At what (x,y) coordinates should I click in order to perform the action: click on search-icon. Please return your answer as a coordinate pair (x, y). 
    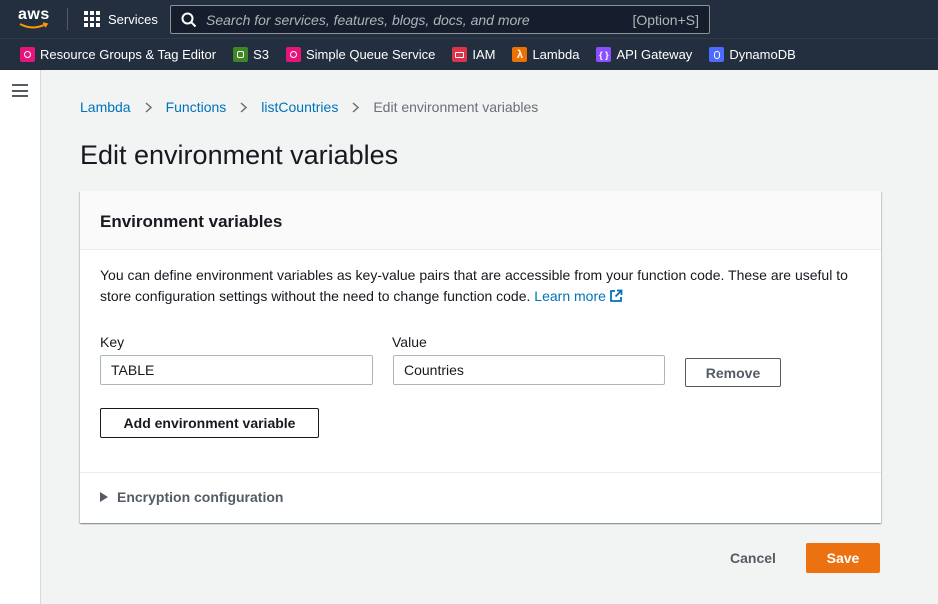
    Looking at the image, I should click on (189, 19).